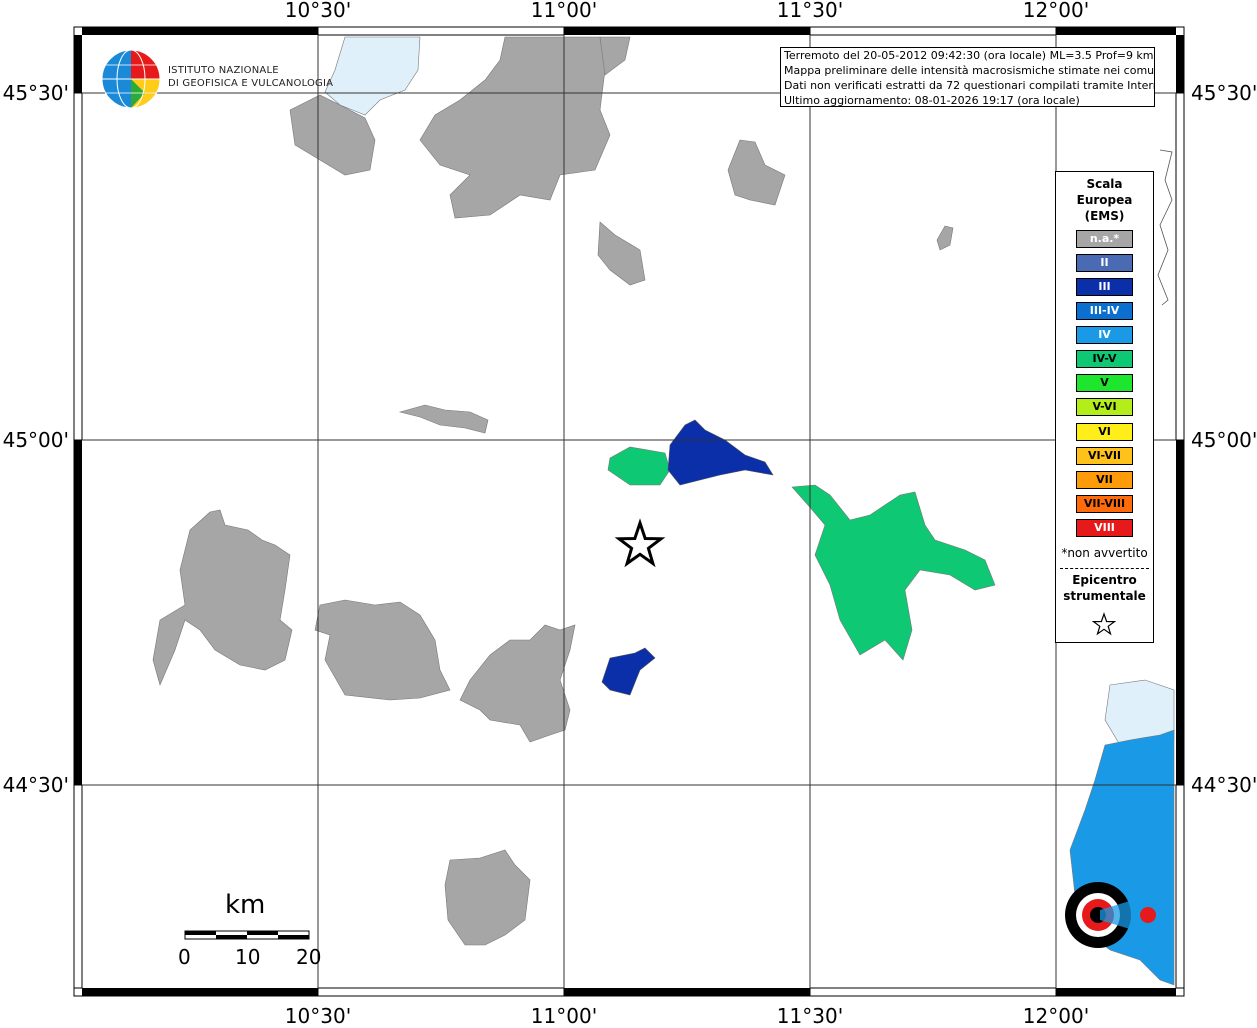  What do you see at coordinates (1104, 184) in the screenshot?
I see `legend-title-line1: Scala` at bounding box center [1104, 184].